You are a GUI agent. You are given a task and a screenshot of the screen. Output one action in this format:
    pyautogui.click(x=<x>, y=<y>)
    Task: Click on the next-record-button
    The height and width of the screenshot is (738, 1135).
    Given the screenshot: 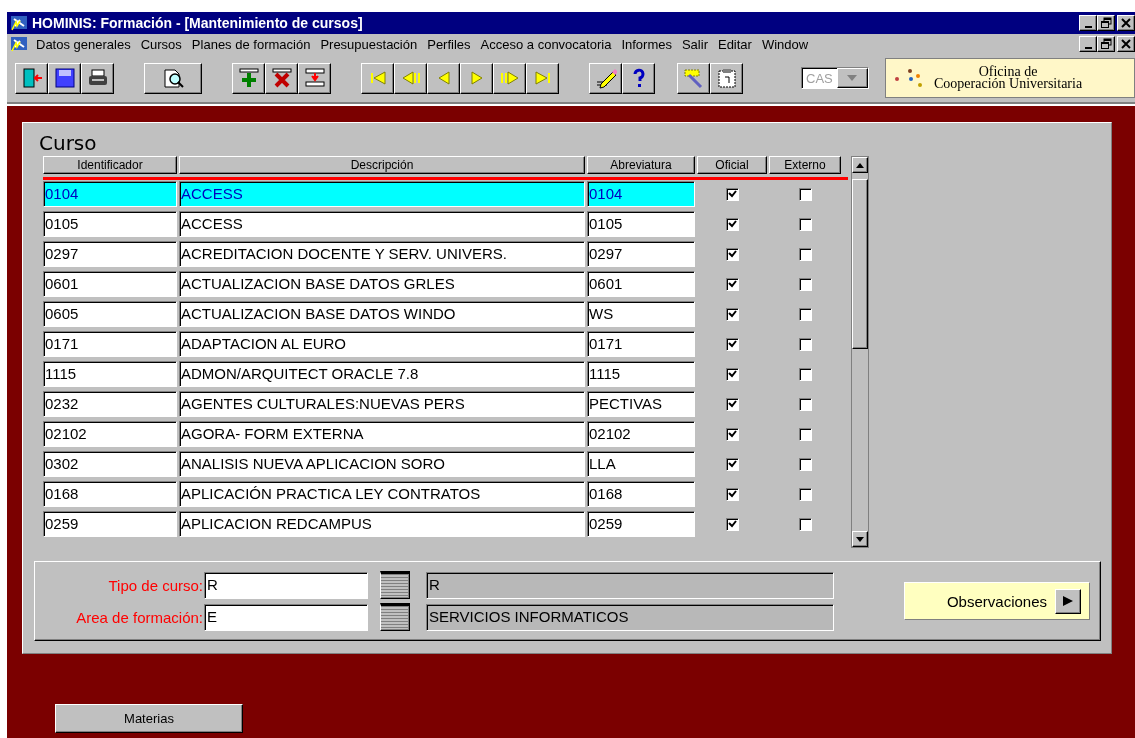 What is the action you would take?
    pyautogui.click(x=476, y=78)
    